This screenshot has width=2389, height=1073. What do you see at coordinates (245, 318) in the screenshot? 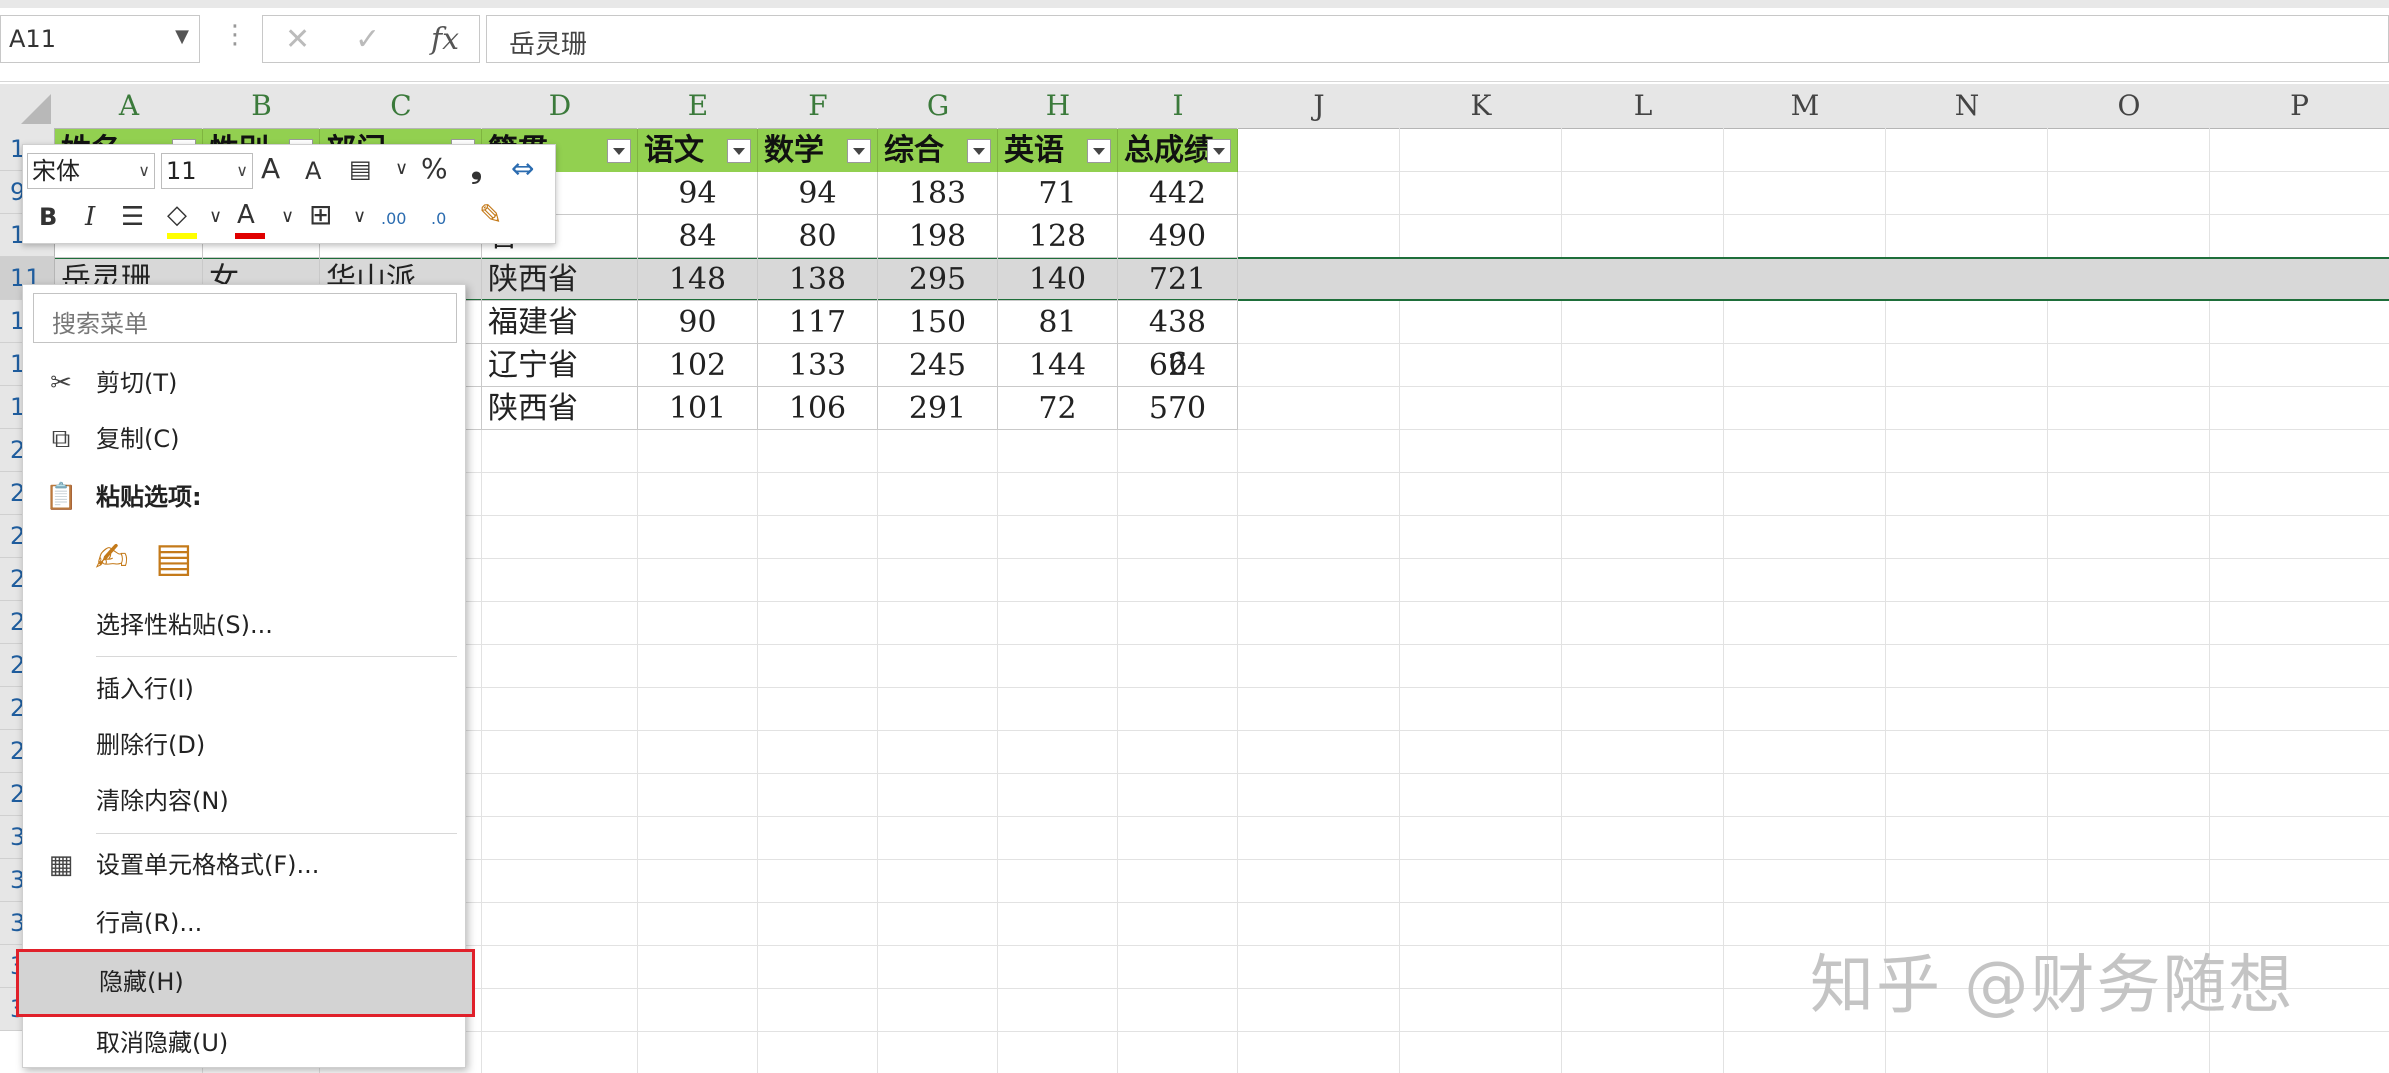
I see `search-menu-input: 搜索菜单` at bounding box center [245, 318].